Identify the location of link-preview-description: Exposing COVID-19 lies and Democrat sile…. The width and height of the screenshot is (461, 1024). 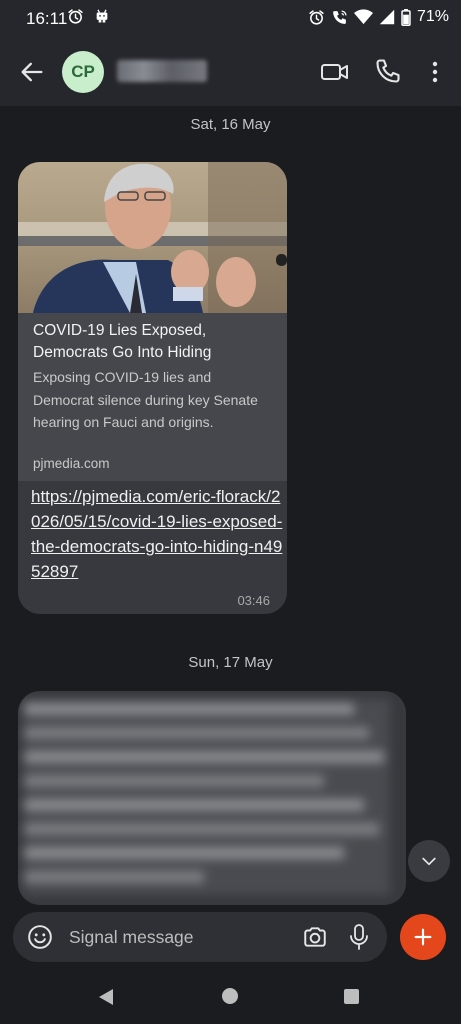
(145, 399).